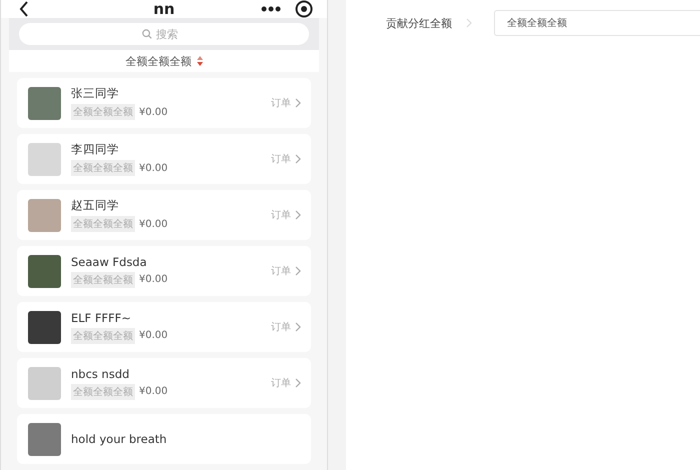 The width and height of the screenshot is (700, 470). I want to click on member-card: hold your breath, so click(164, 439).